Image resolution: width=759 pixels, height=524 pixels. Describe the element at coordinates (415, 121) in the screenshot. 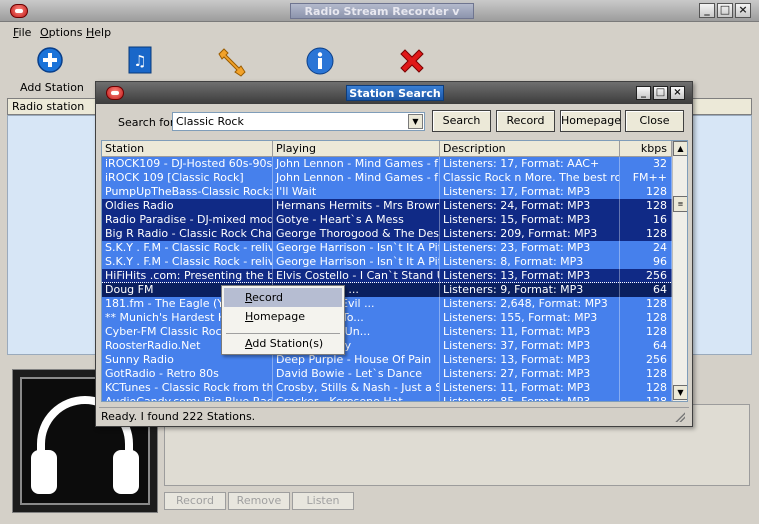

I see `chevron-down-icon: ▼` at that location.